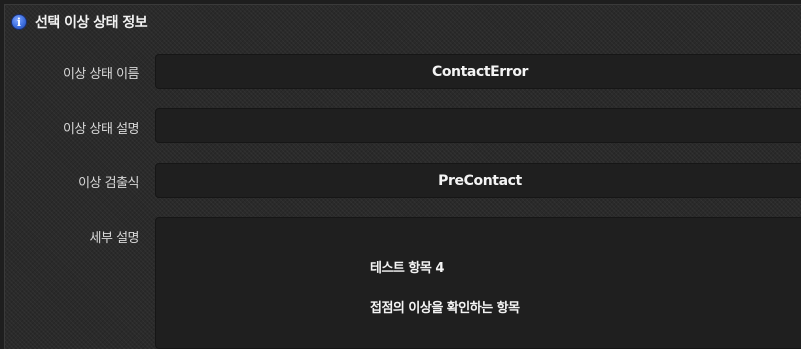 The height and width of the screenshot is (349, 801). I want to click on anomaly-description-label: 이상 상태 설명, so click(101, 129).